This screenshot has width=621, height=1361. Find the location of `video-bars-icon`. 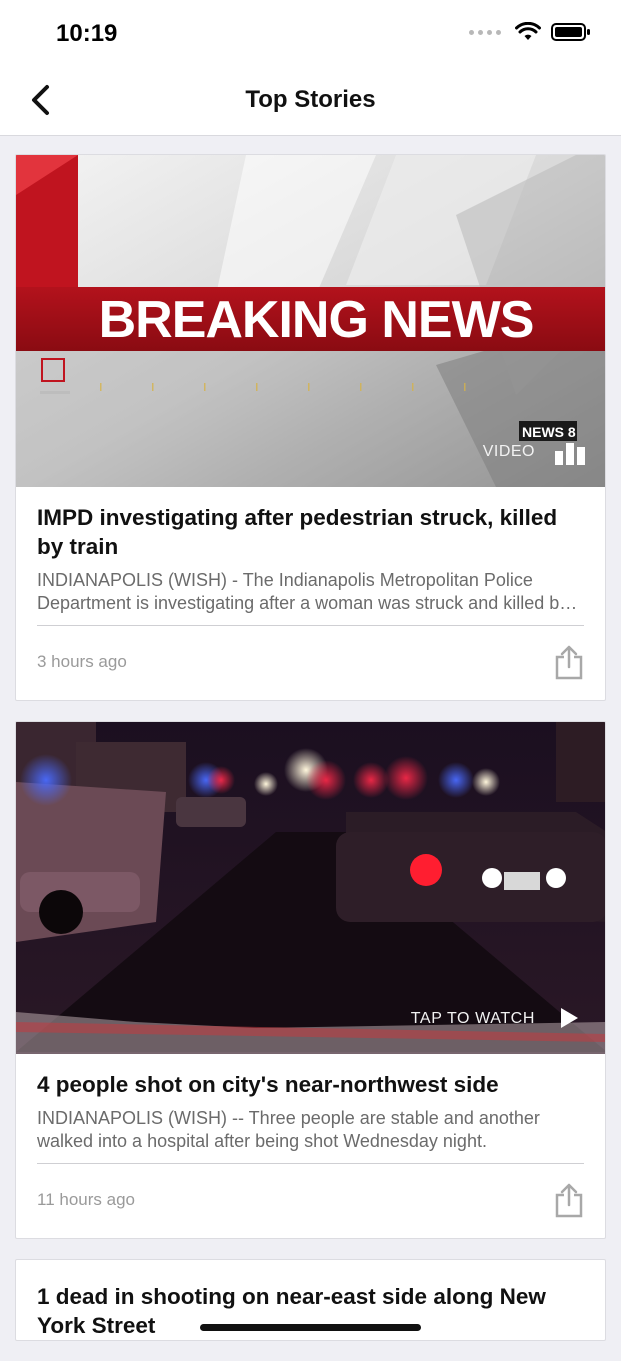

video-bars-icon is located at coordinates (570, 454).